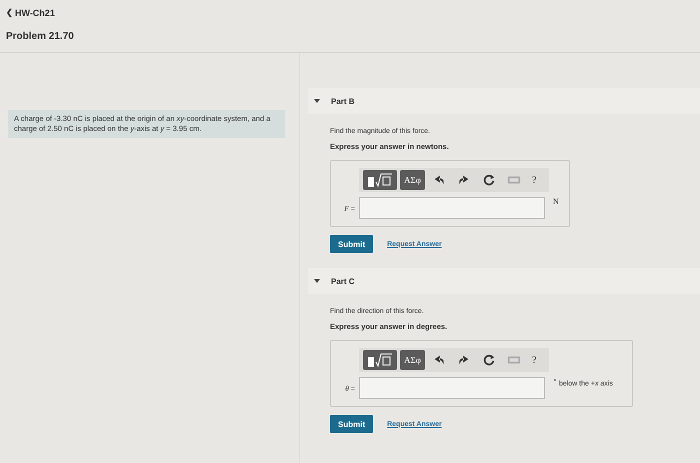 The width and height of the screenshot is (700, 463). Describe the element at coordinates (556, 201) in the screenshot. I see `unit-label: N` at that location.